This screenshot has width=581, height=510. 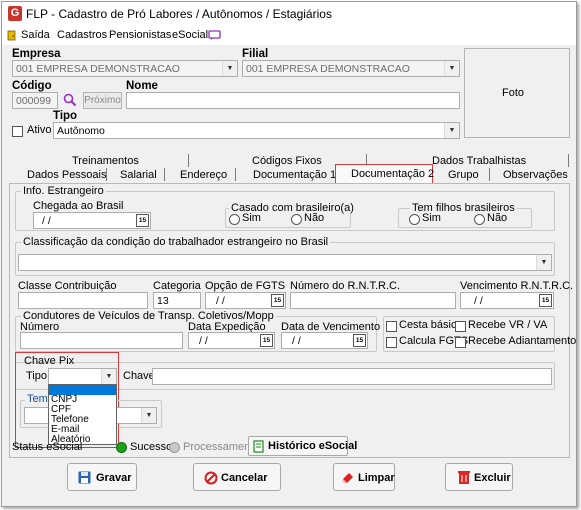 What do you see at coordinates (256, 130) in the screenshot?
I see `tipo-select: Autônomo ▼` at bounding box center [256, 130].